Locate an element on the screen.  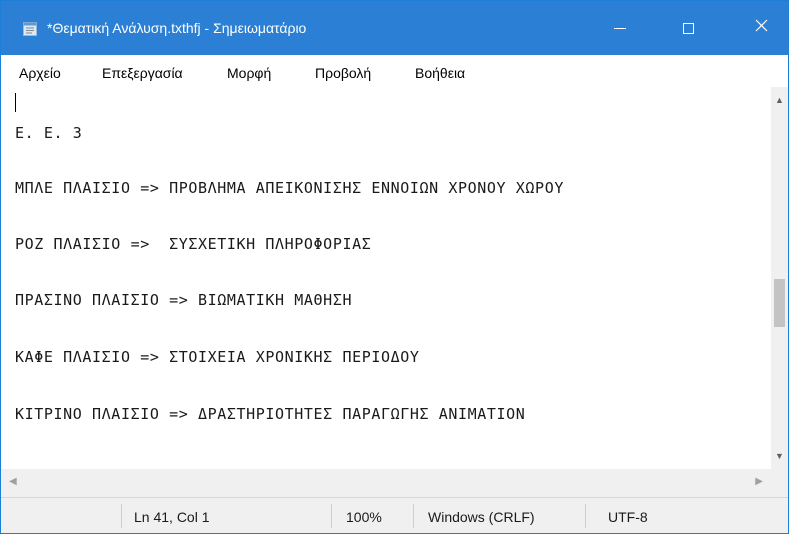
title-bar: *Θεματική Ανάλυση.txthfj - Σημειωματάριο is located at coordinates (394, 28).